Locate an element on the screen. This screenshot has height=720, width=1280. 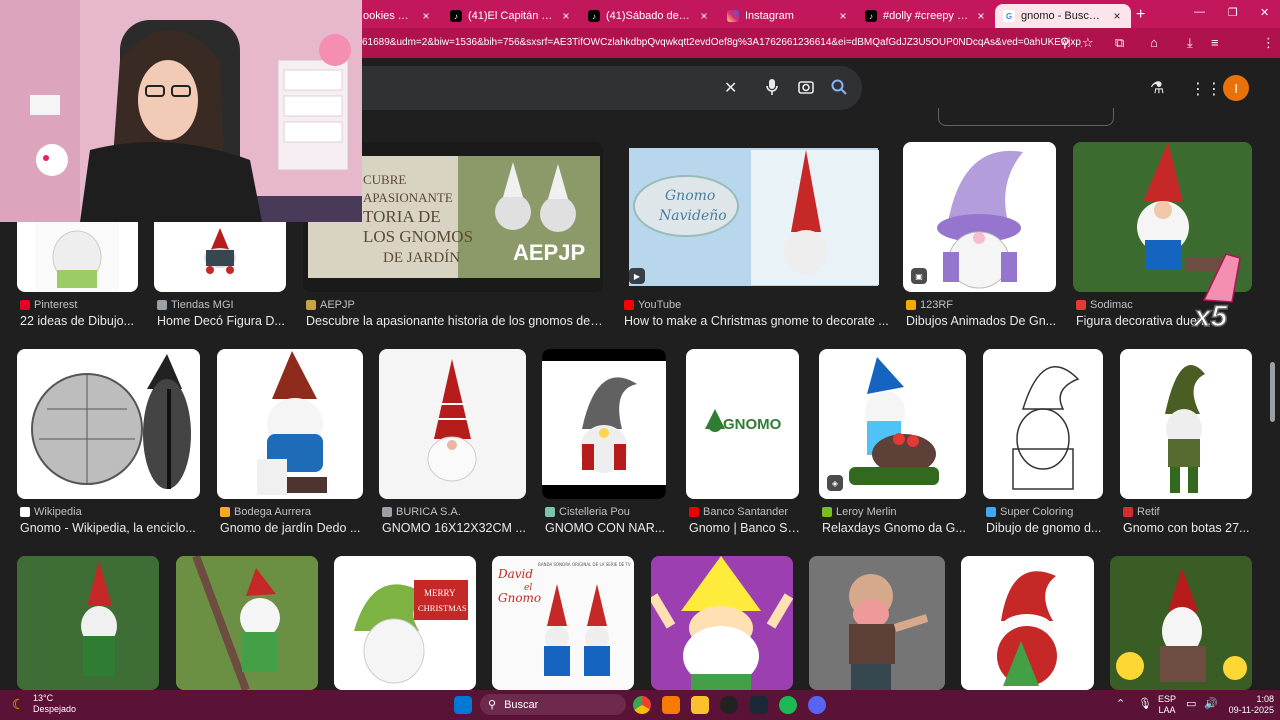
result-image: GNOMO is located at coordinates (742, 424).